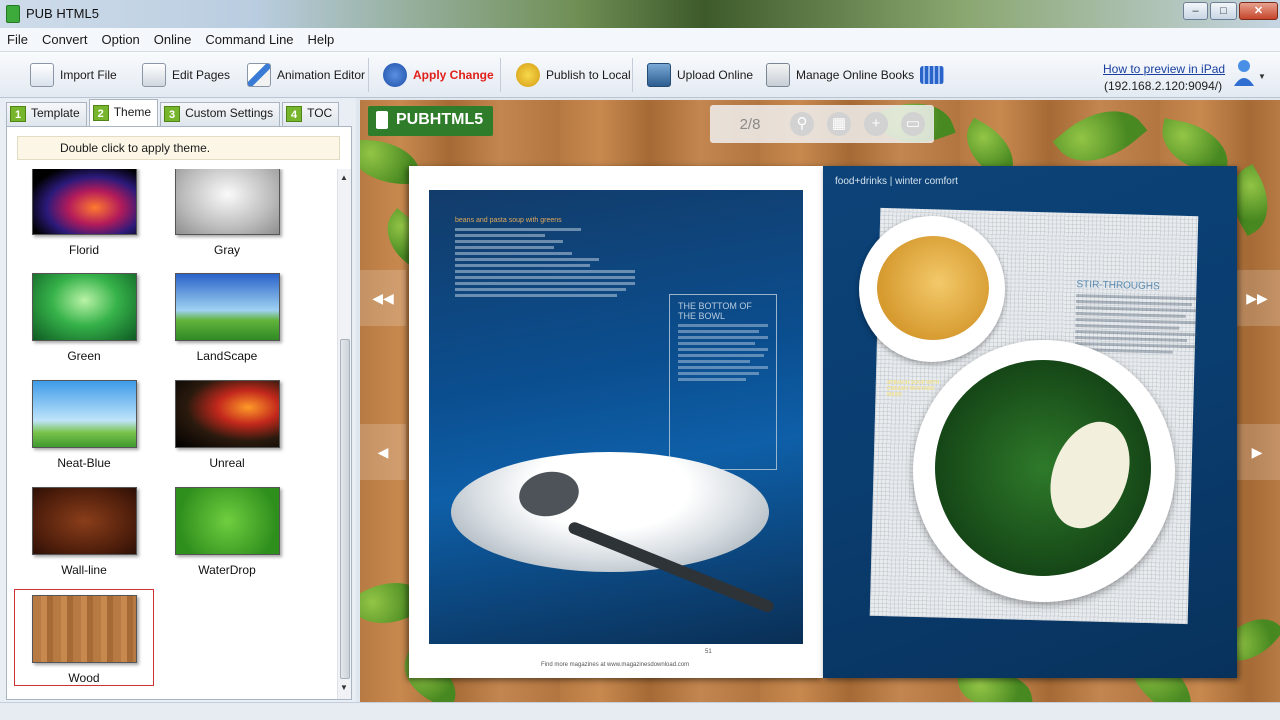 This screenshot has height=720, width=1280. What do you see at coordinates (227, 356) in the screenshot?
I see `theme-label: LandScape` at bounding box center [227, 356].